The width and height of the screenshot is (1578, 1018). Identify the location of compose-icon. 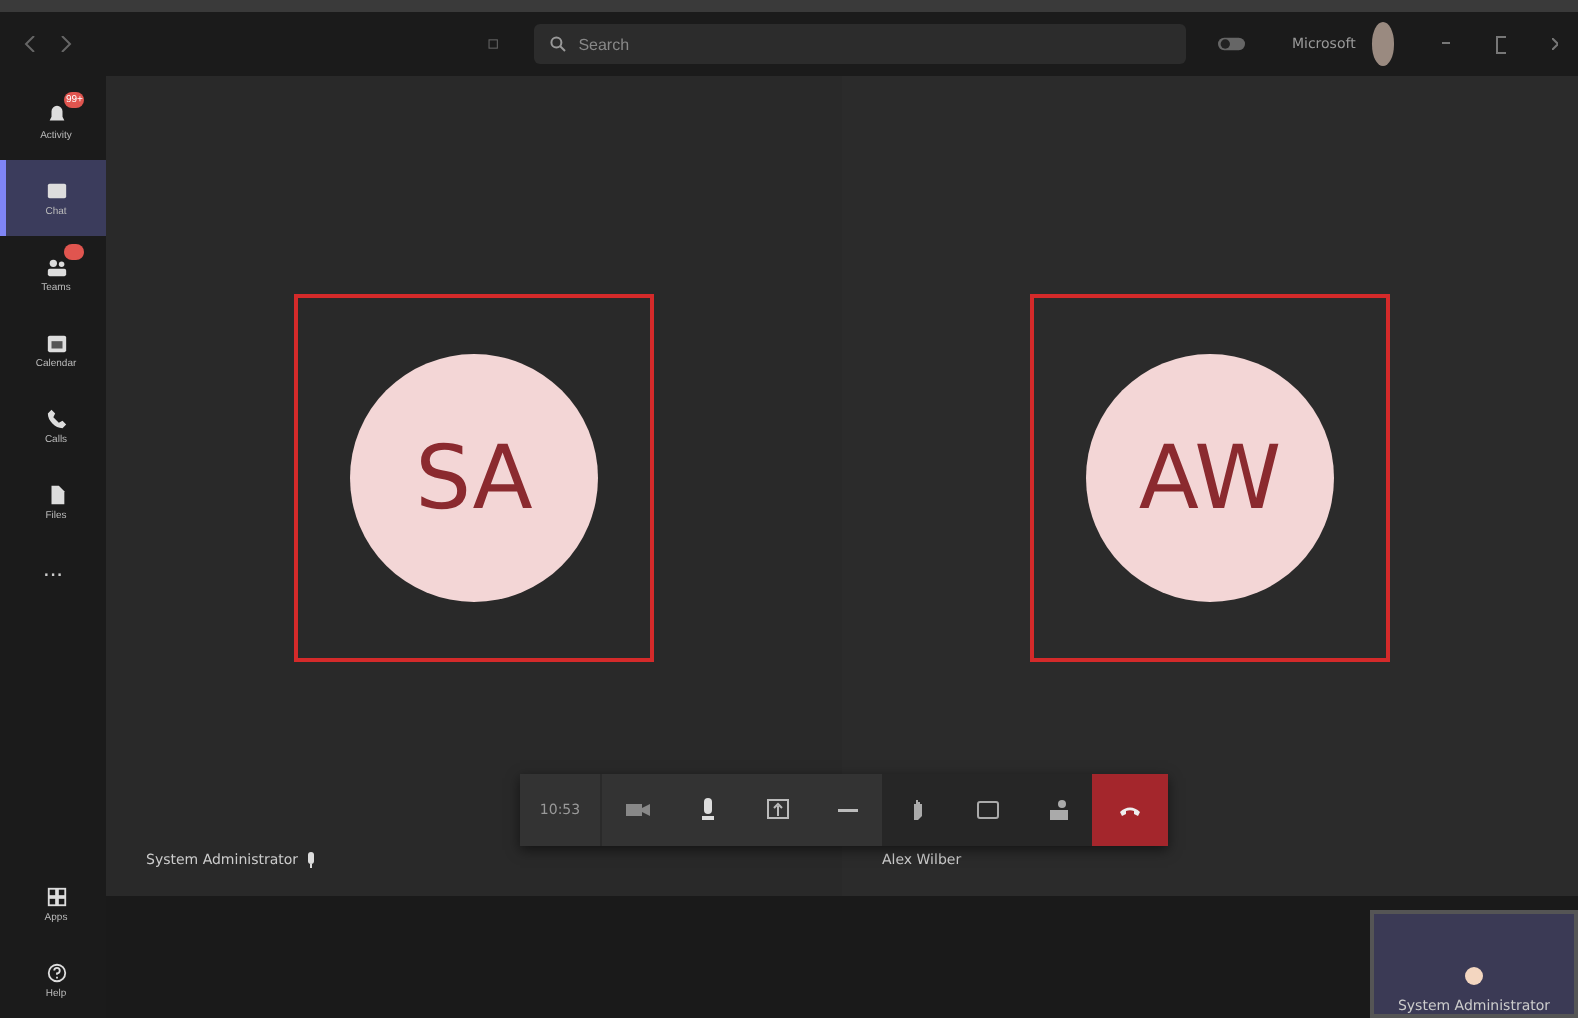
(493, 44).